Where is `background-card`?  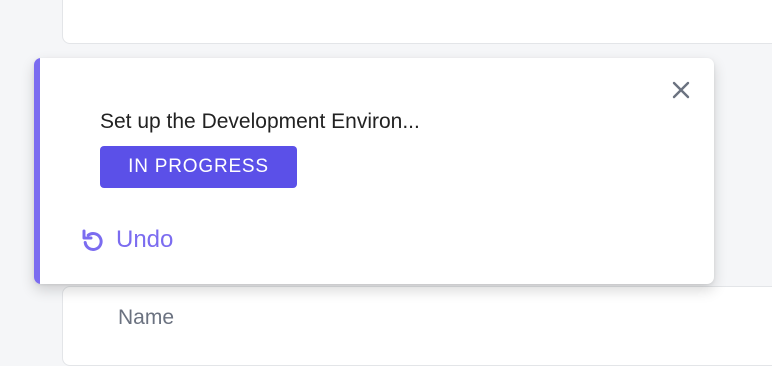
background-card is located at coordinates (417, 22).